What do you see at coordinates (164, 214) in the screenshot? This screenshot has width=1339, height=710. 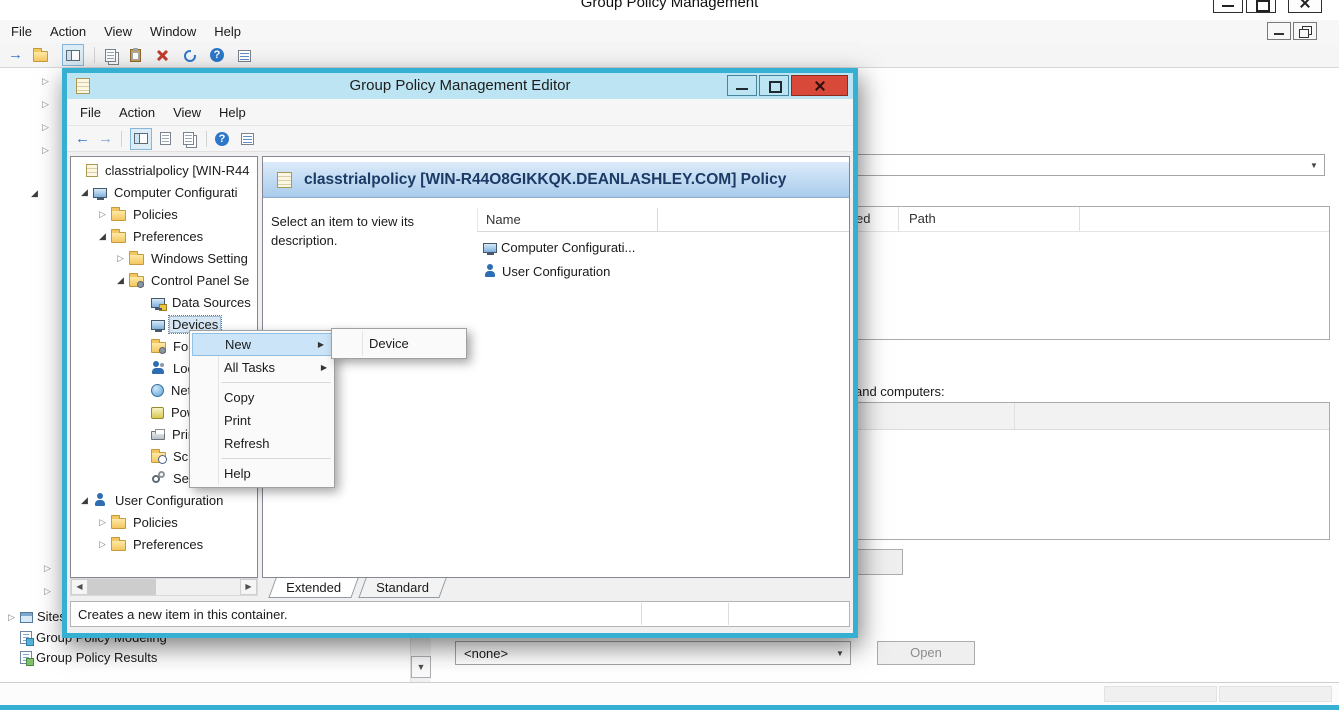 I see `tree-item-policies: ▷ Policies` at bounding box center [164, 214].